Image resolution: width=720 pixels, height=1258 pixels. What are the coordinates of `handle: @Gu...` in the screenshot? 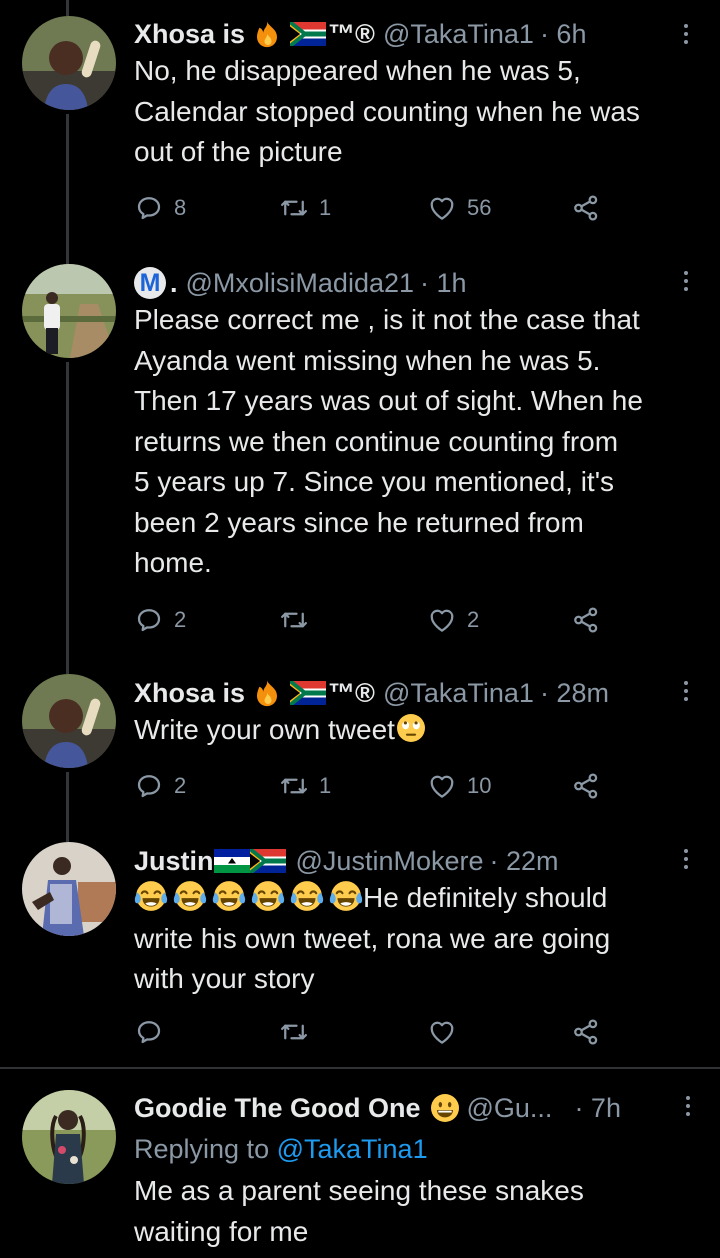 It's located at (510, 1108).